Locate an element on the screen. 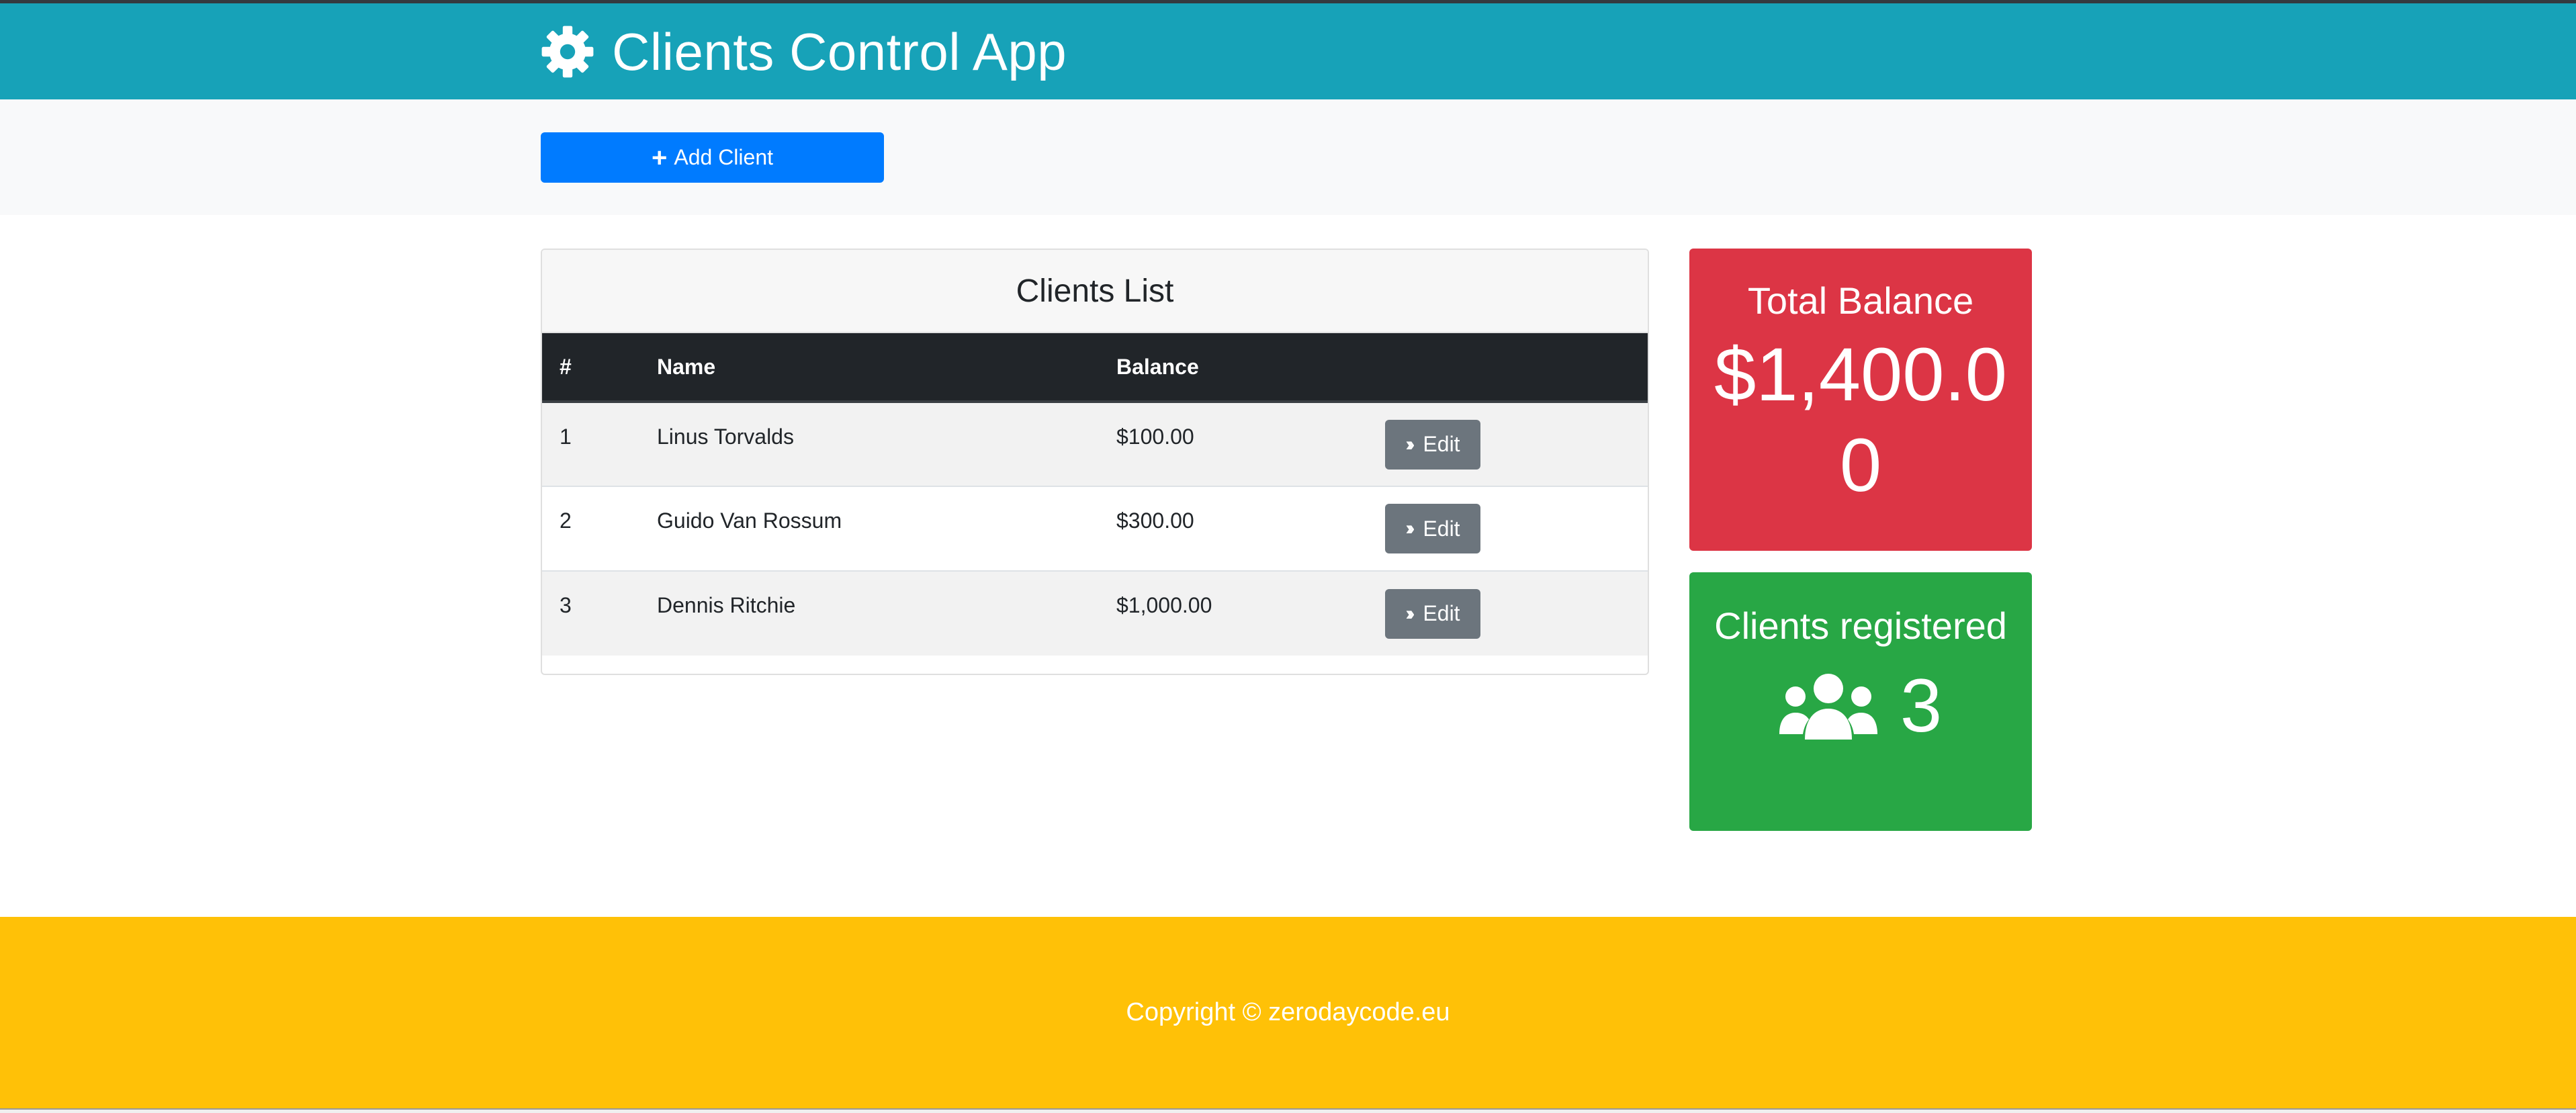 This screenshot has height=1113, width=2576. copyright-text: Copyright © zerodaycode.eu is located at coordinates (1288, 1012).